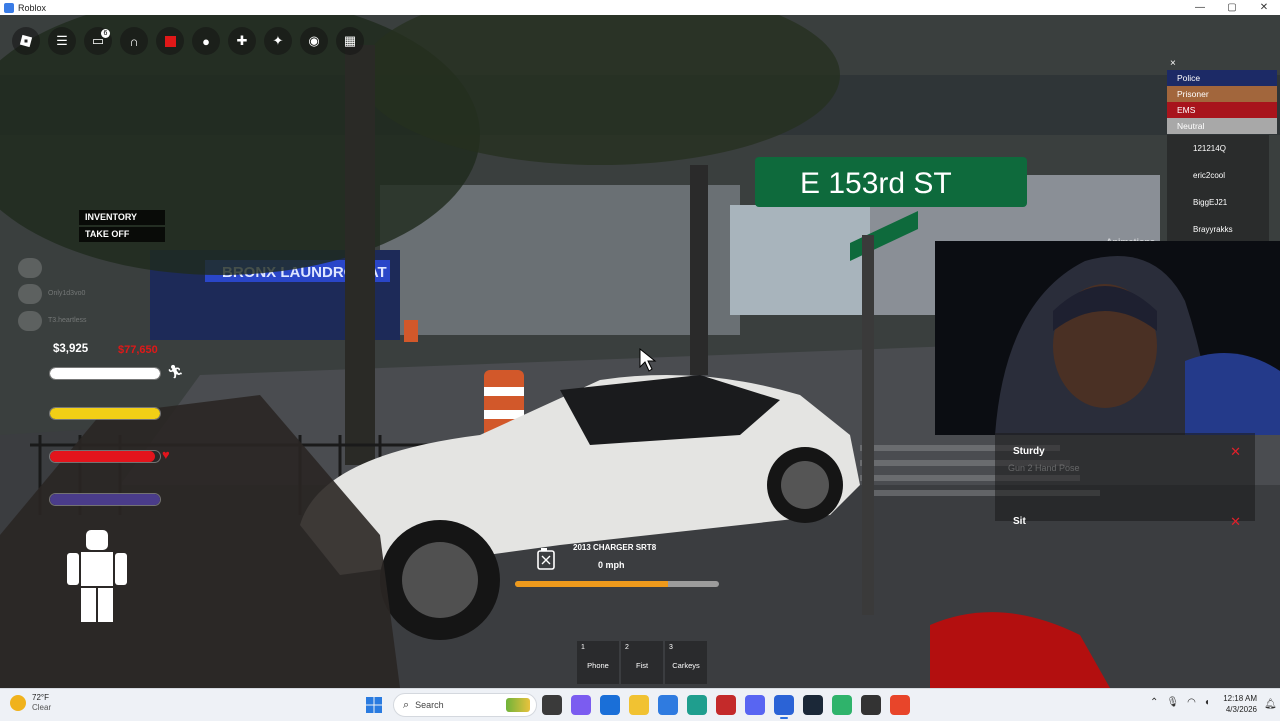 The image size is (1280, 721). Describe the element at coordinates (1222, 94) in the screenshot. I see `team-prisoner: Prisoner` at that location.